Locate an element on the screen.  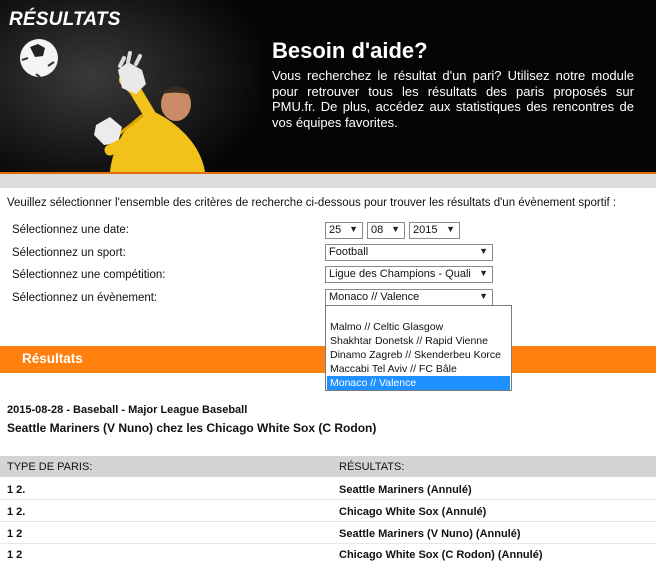
date-label: Sélectionnez une date: is located at coordinates (71, 230).